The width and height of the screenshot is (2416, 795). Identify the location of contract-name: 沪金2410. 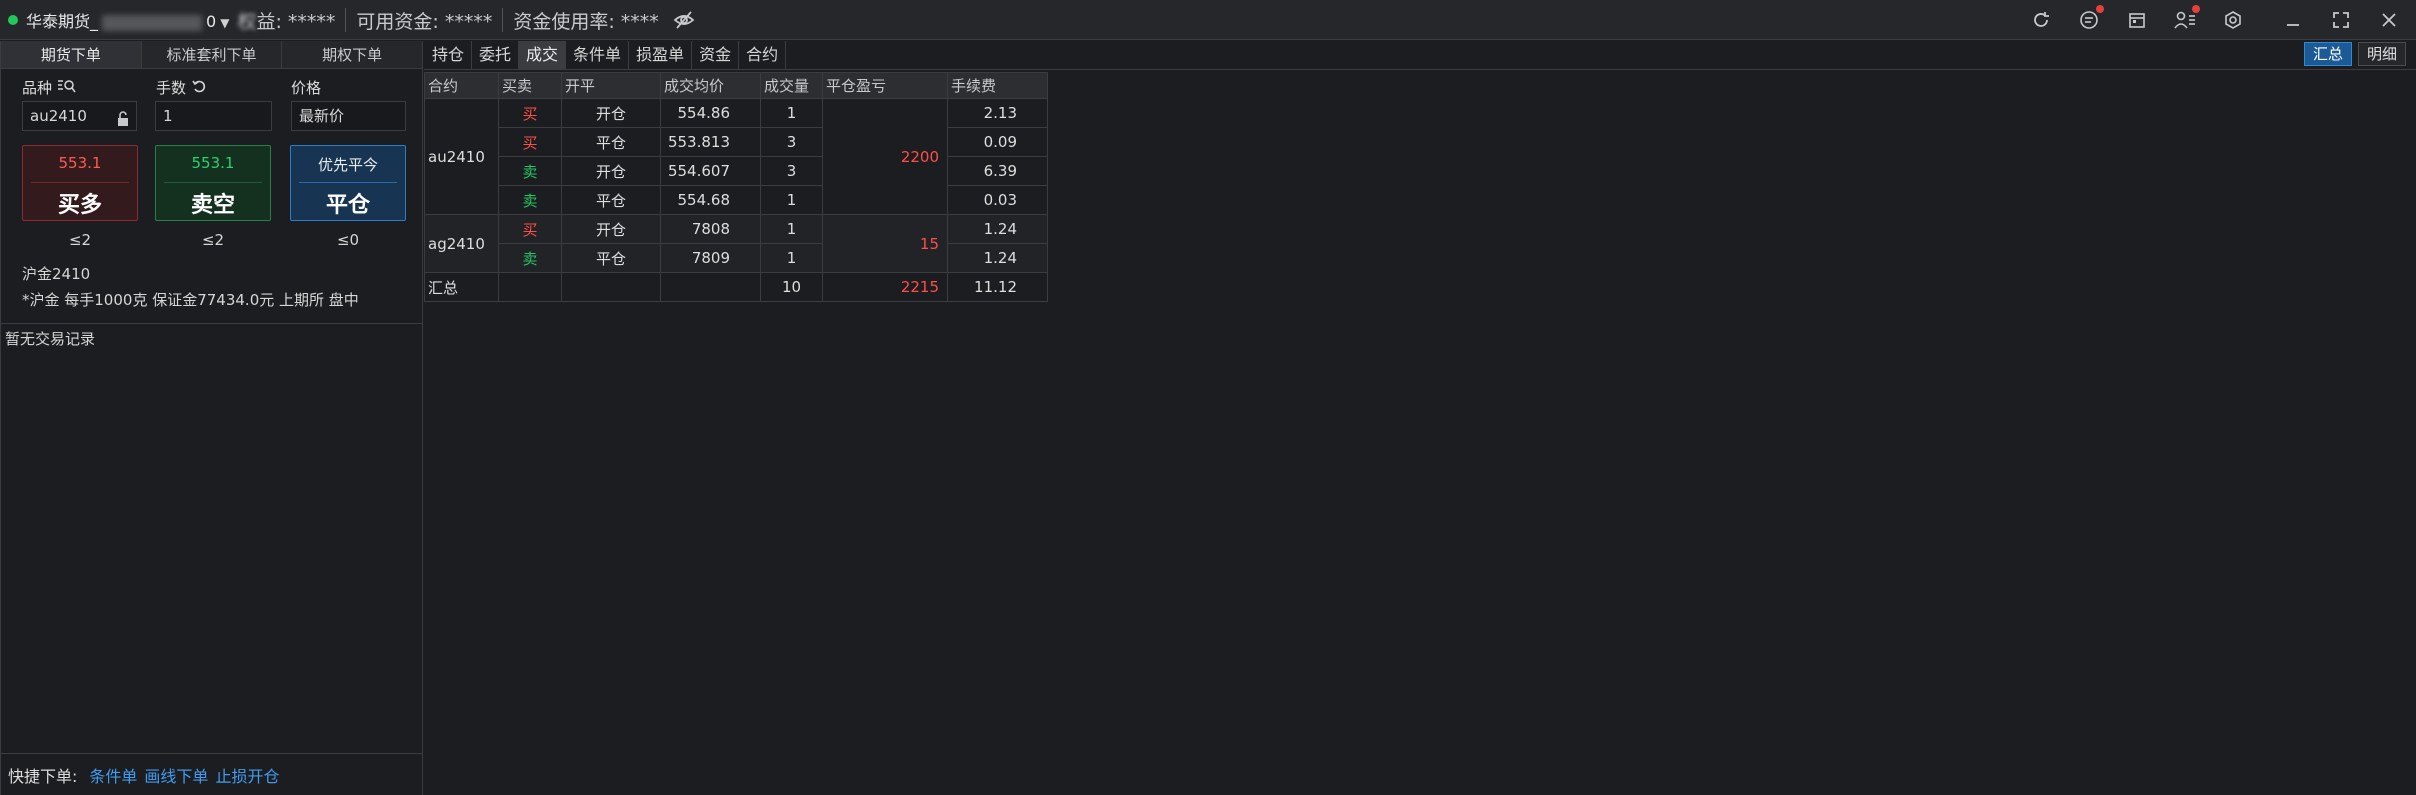
(56, 274).